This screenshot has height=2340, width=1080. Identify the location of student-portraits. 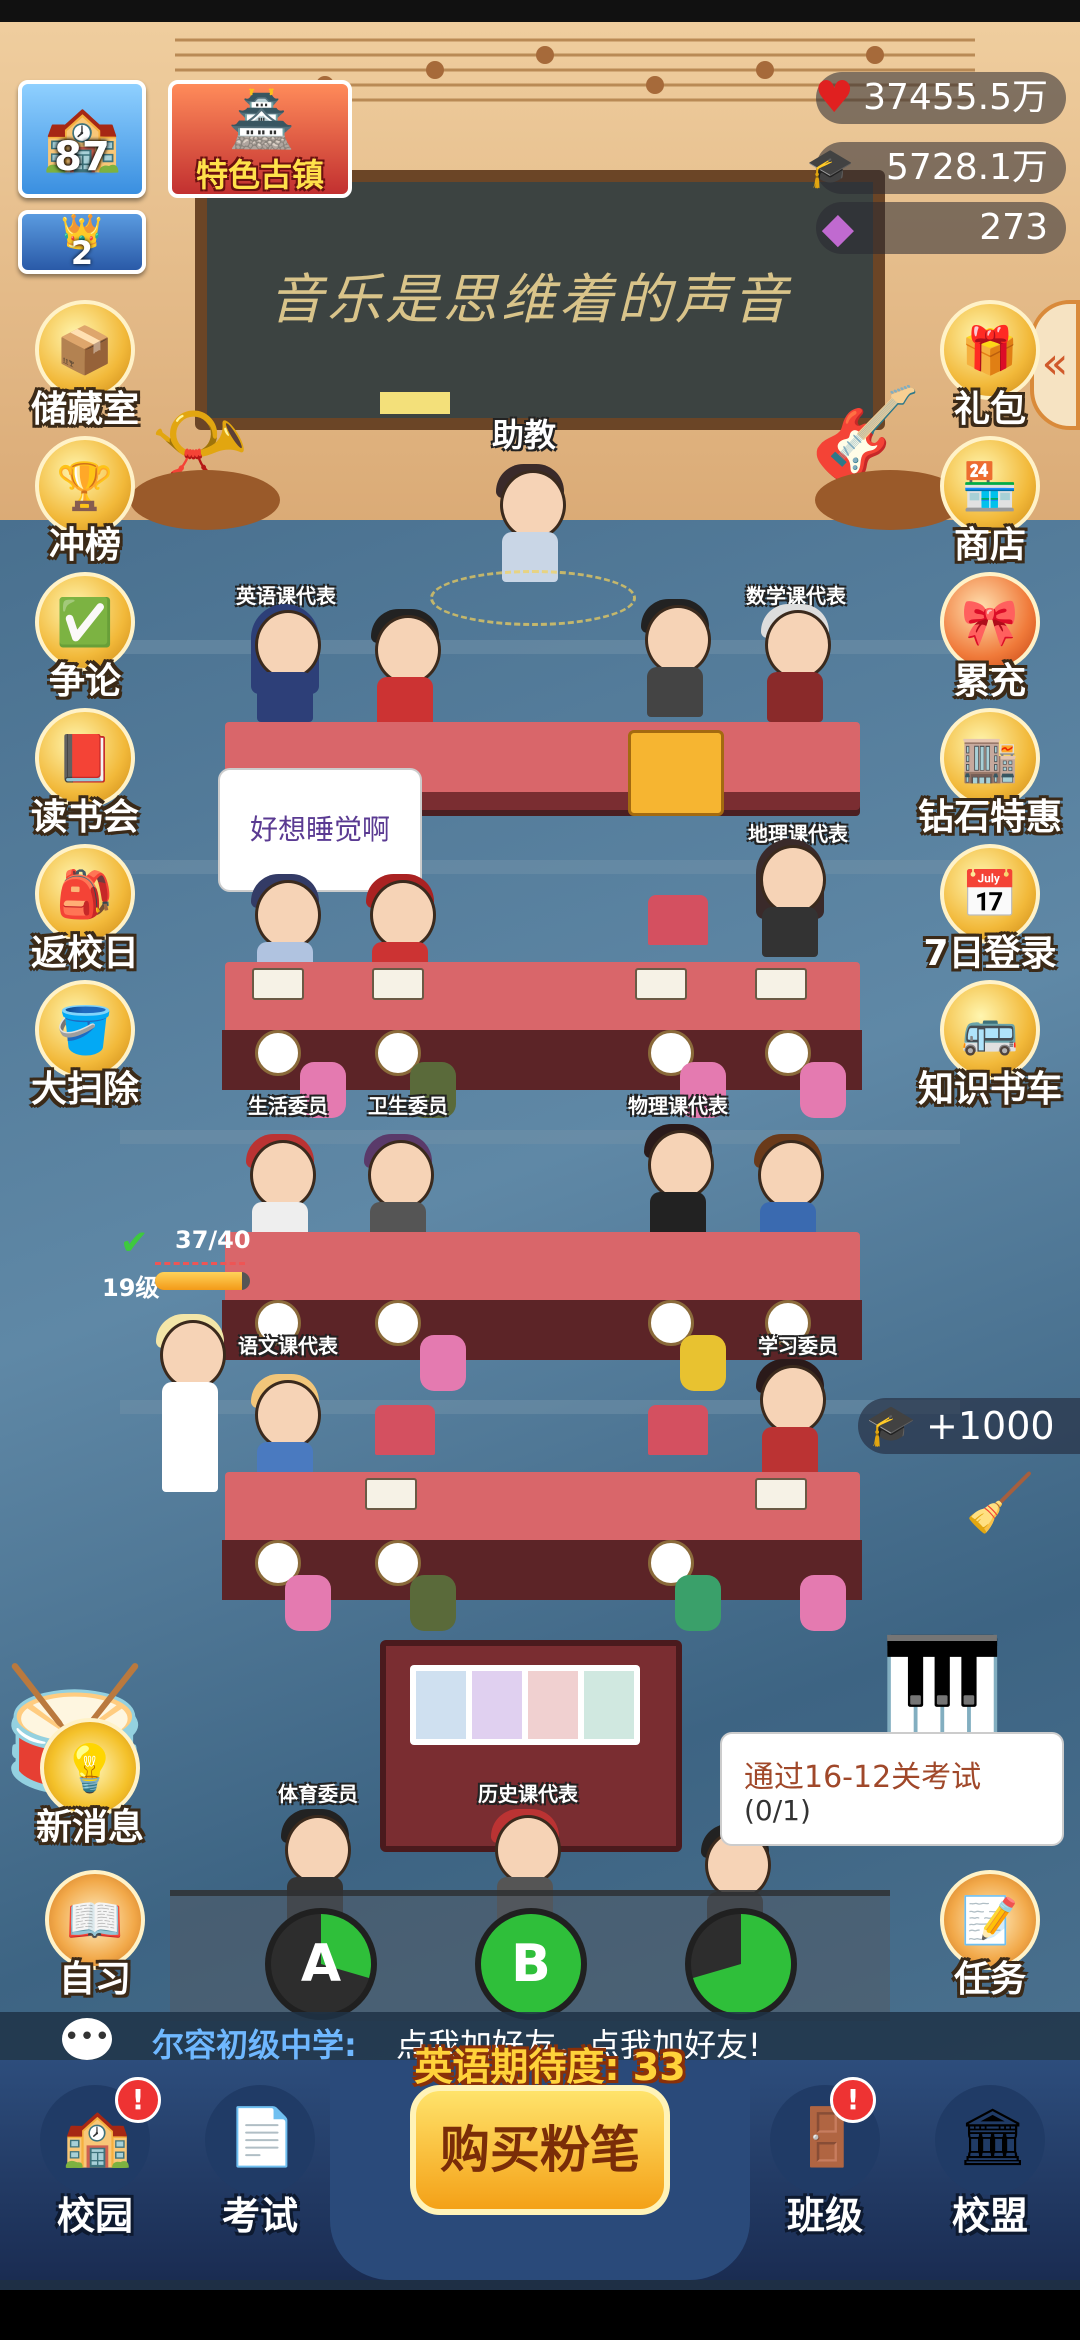
(525, 1705).